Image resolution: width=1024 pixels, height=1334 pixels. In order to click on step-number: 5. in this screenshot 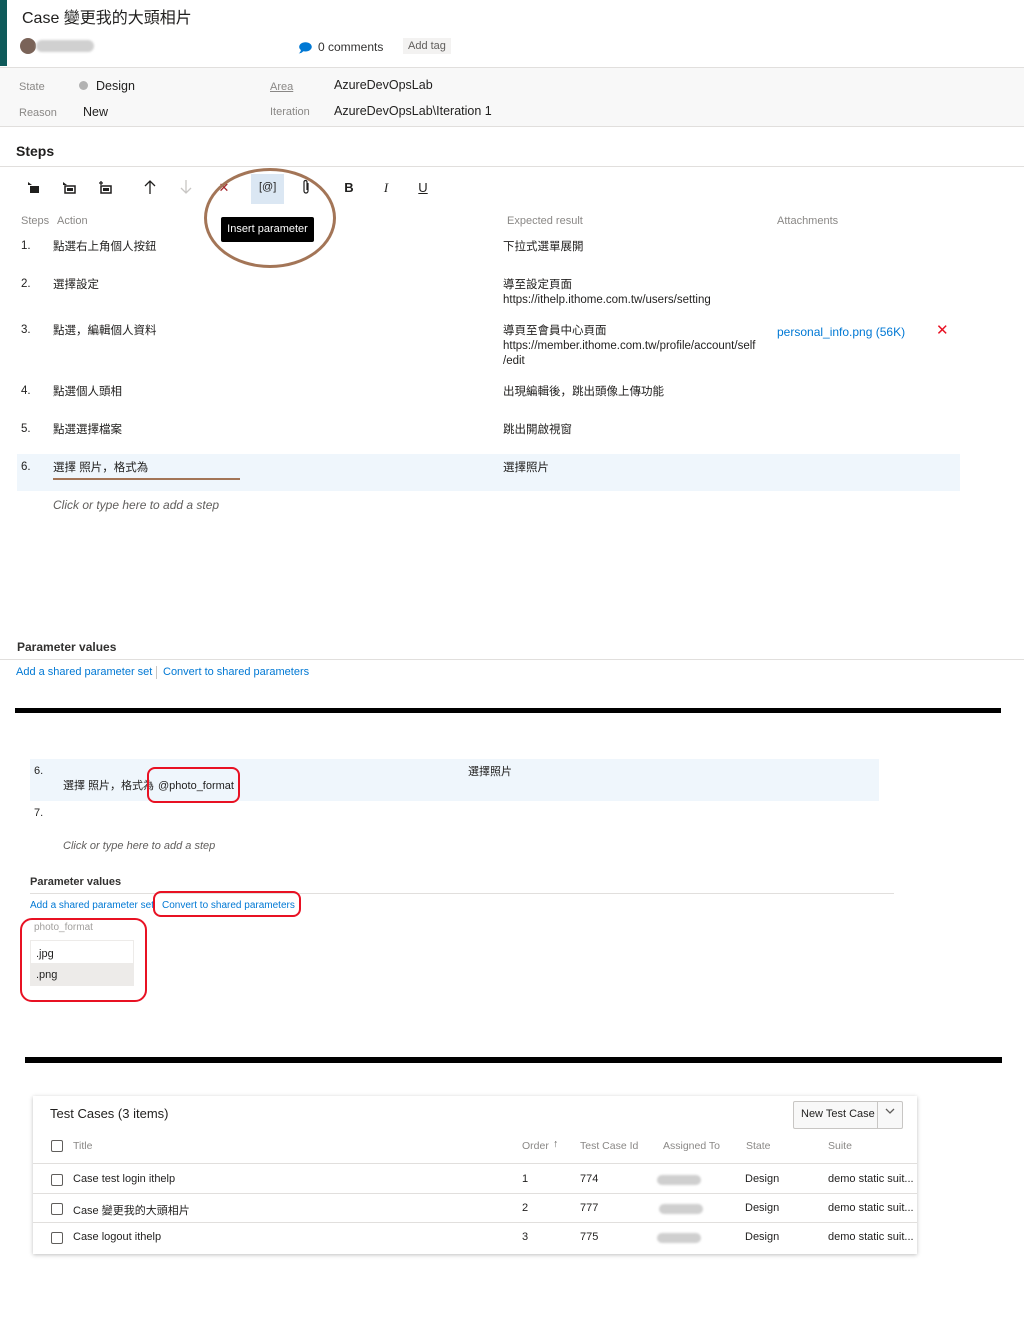, I will do `click(26, 429)`.